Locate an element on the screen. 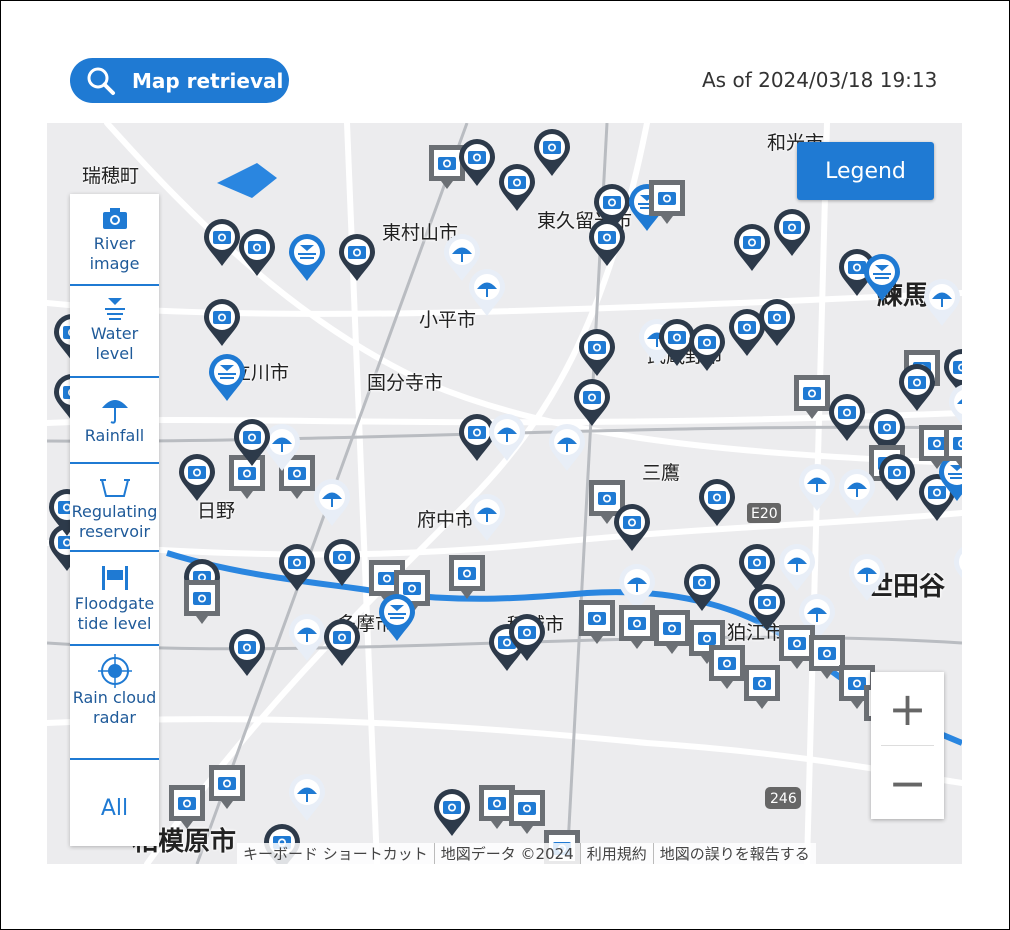  reservoir-icon is located at coordinates (114, 488).